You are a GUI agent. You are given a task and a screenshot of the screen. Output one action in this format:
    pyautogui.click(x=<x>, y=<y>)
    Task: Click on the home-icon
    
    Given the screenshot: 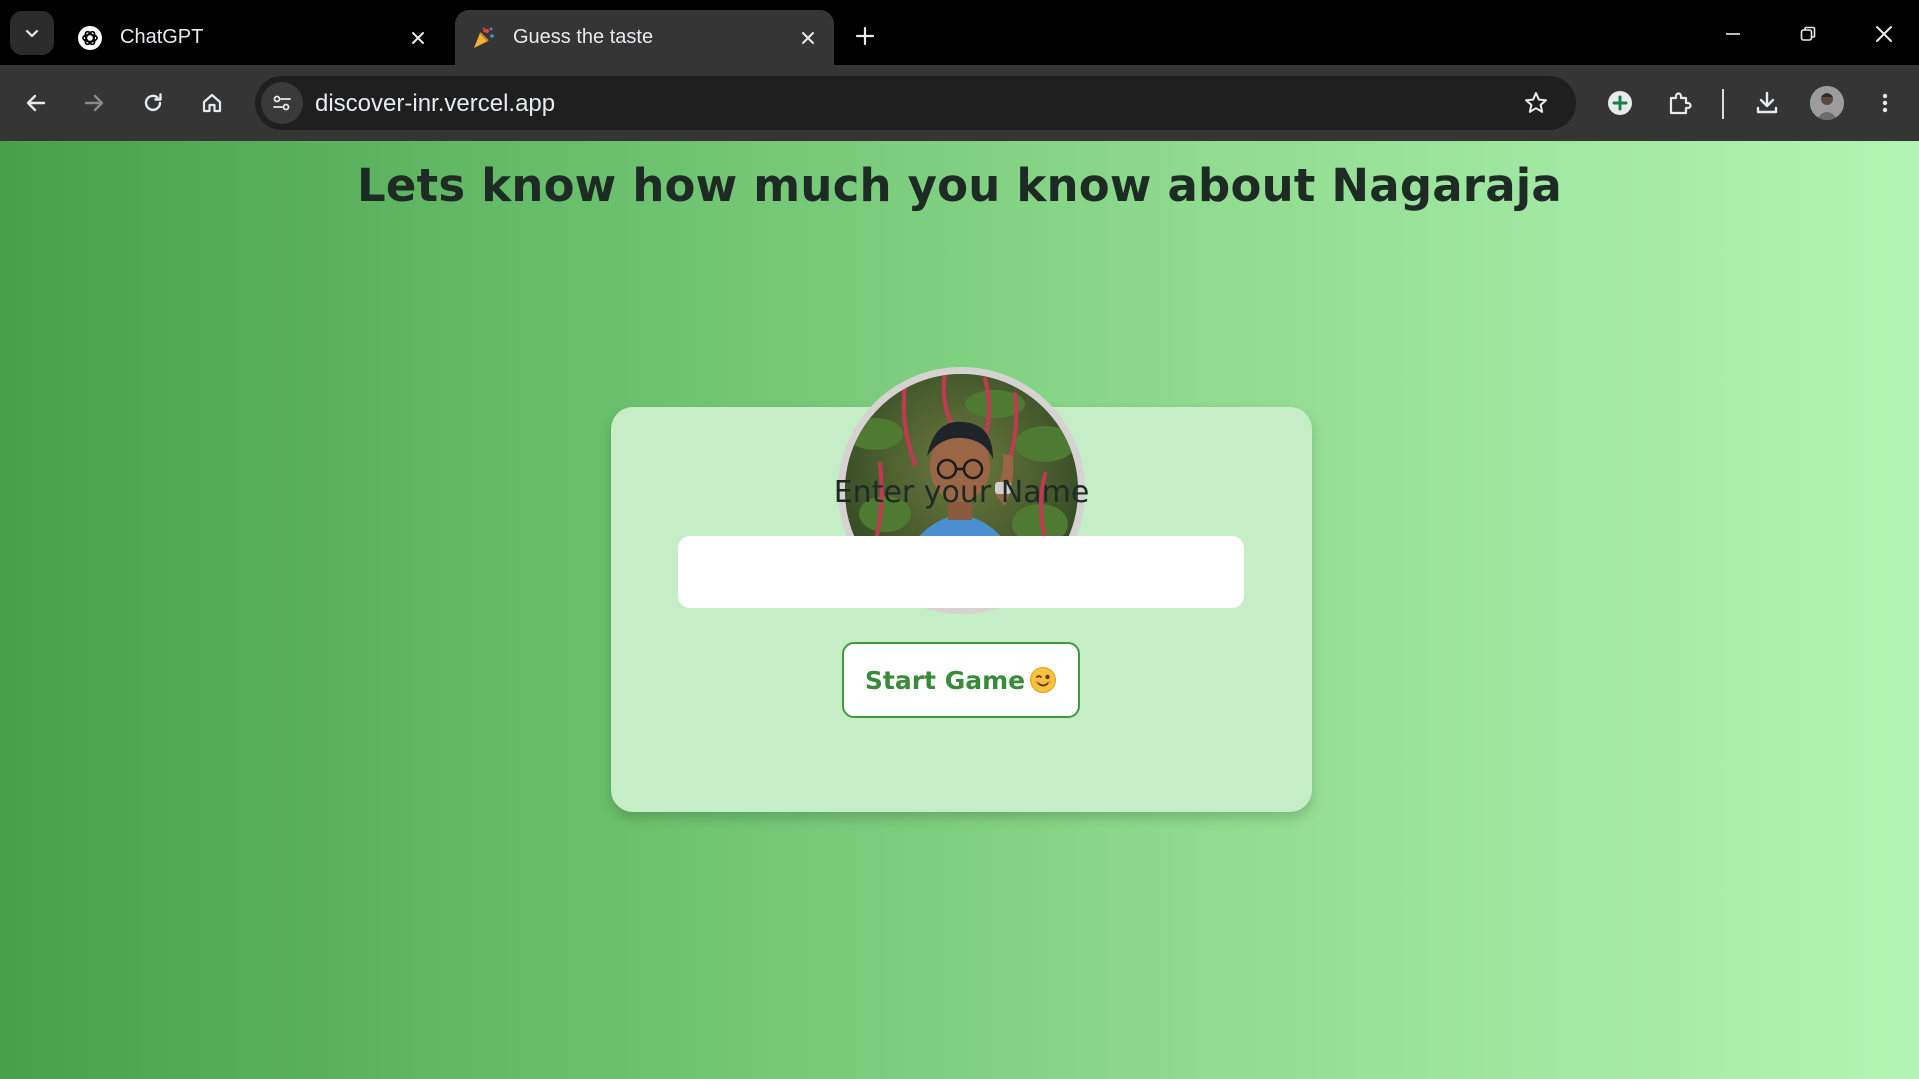 What is the action you would take?
    pyautogui.click(x=212, y=103)
    